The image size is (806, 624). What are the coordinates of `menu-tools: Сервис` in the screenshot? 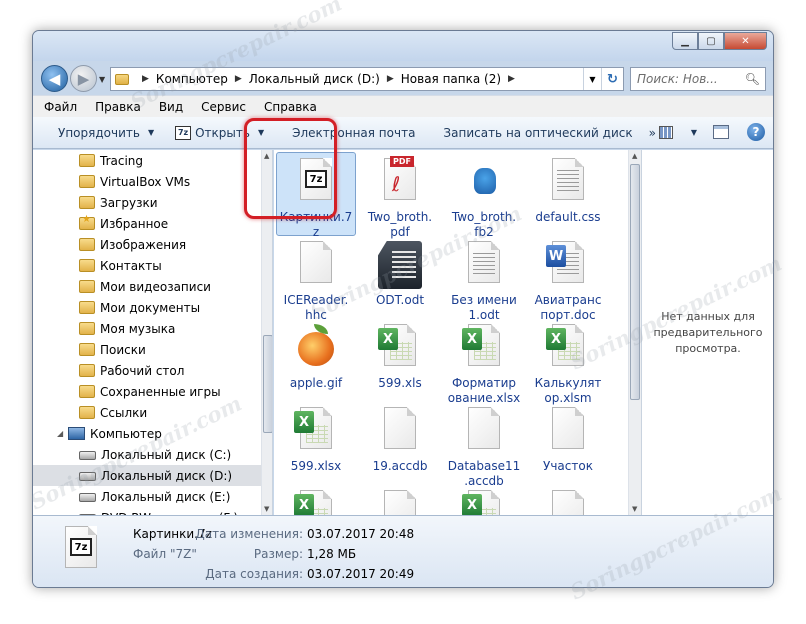 It's located at (223, 107).